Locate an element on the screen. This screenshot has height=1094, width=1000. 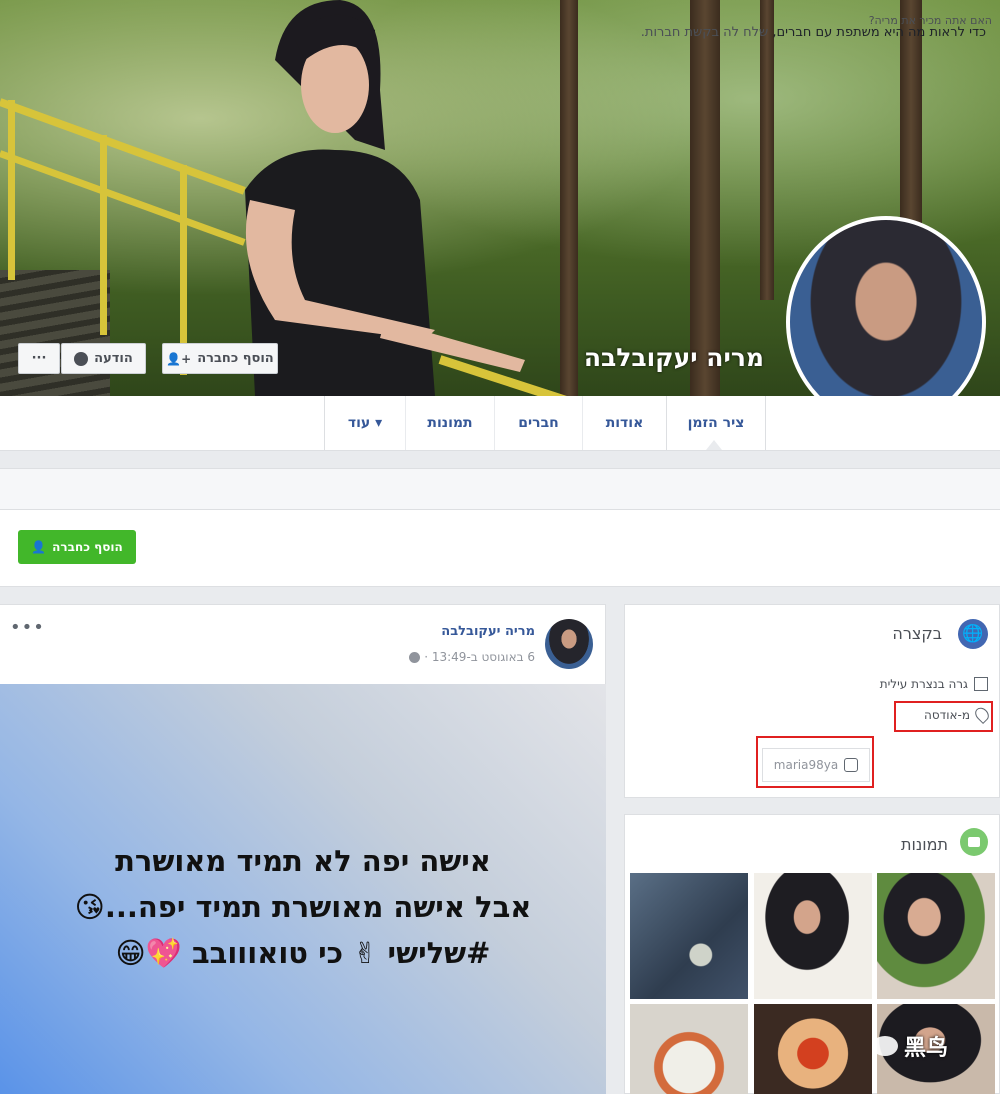
add-friend-label: הוסף כחברה is located at coordinates (235, 358).